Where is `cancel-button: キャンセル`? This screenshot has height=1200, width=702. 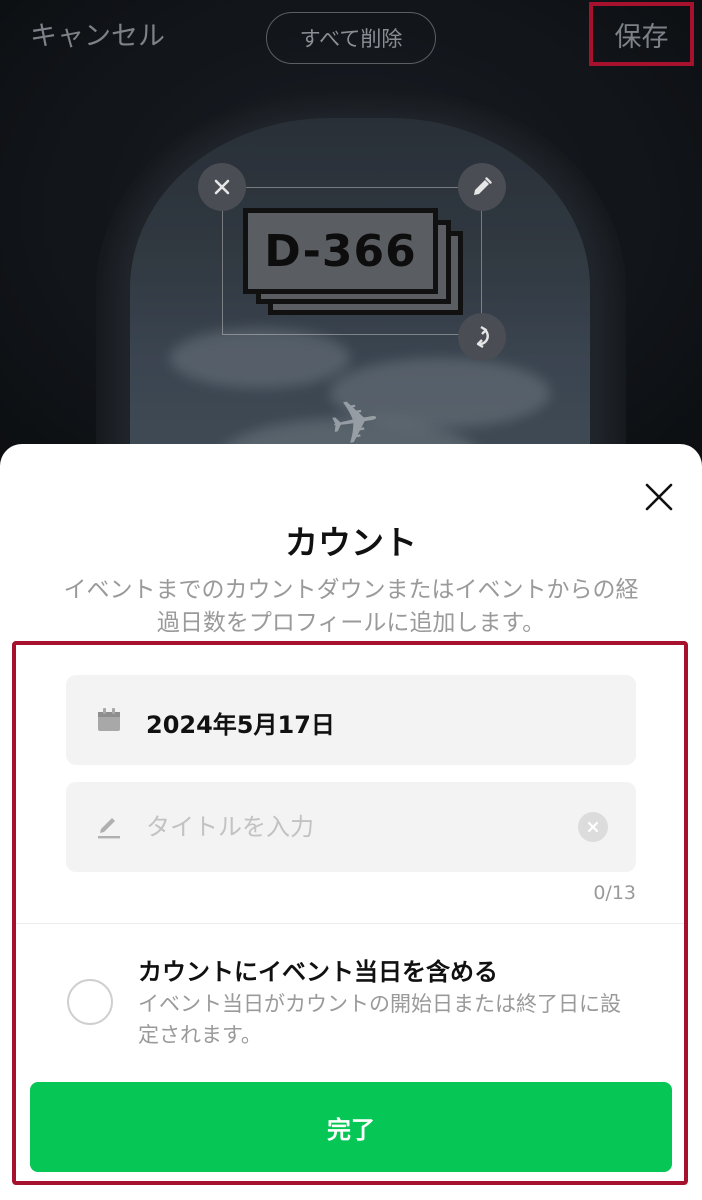 cancel-button: キャンセル is located at coordinates (97, 33).